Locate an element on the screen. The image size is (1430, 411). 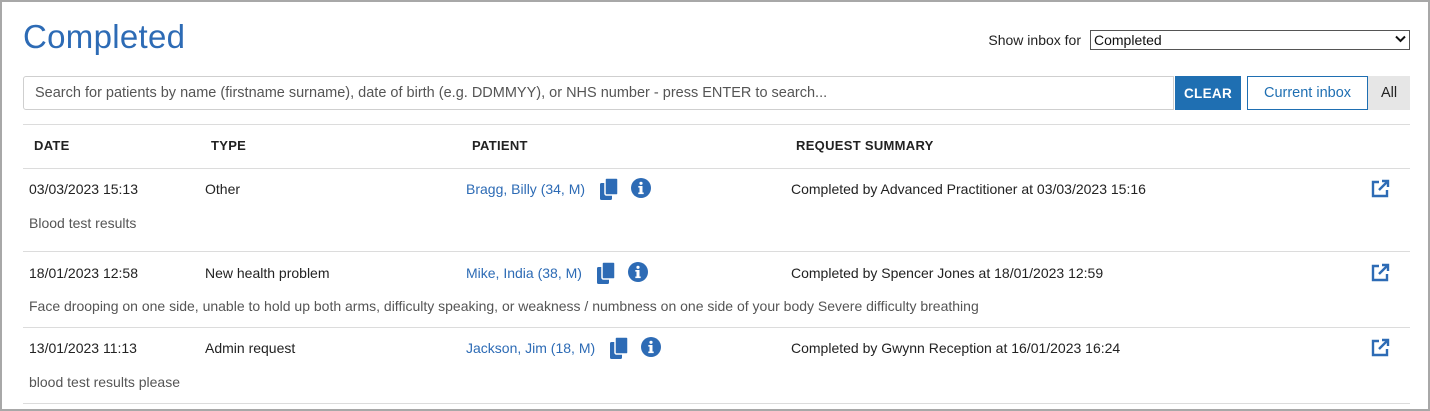
inbox-select-value: Completed is located at coordinates (1128, 40).